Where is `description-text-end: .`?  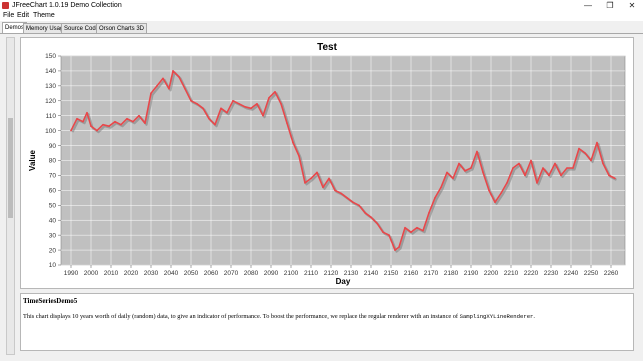
description-text-end: . is located at coordinates (534, 316).